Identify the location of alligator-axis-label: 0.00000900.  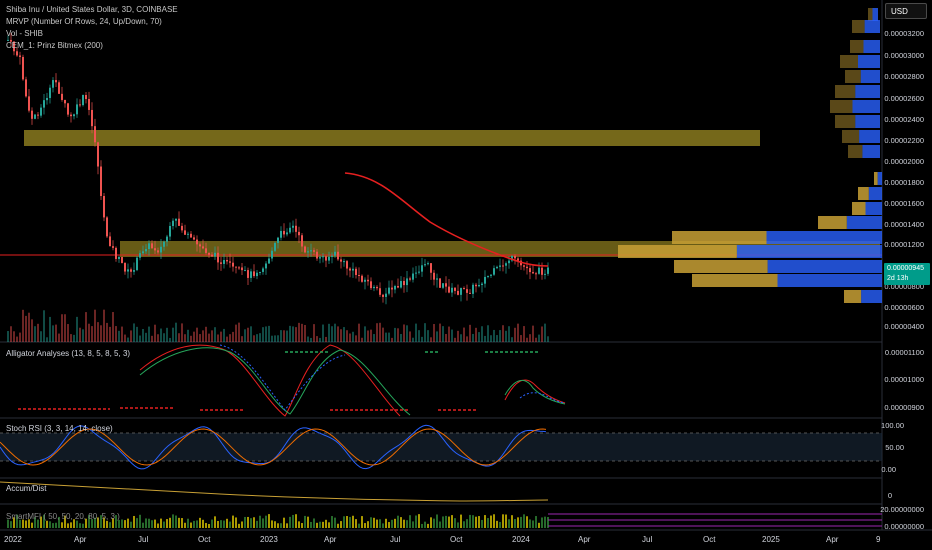
(904, 407).